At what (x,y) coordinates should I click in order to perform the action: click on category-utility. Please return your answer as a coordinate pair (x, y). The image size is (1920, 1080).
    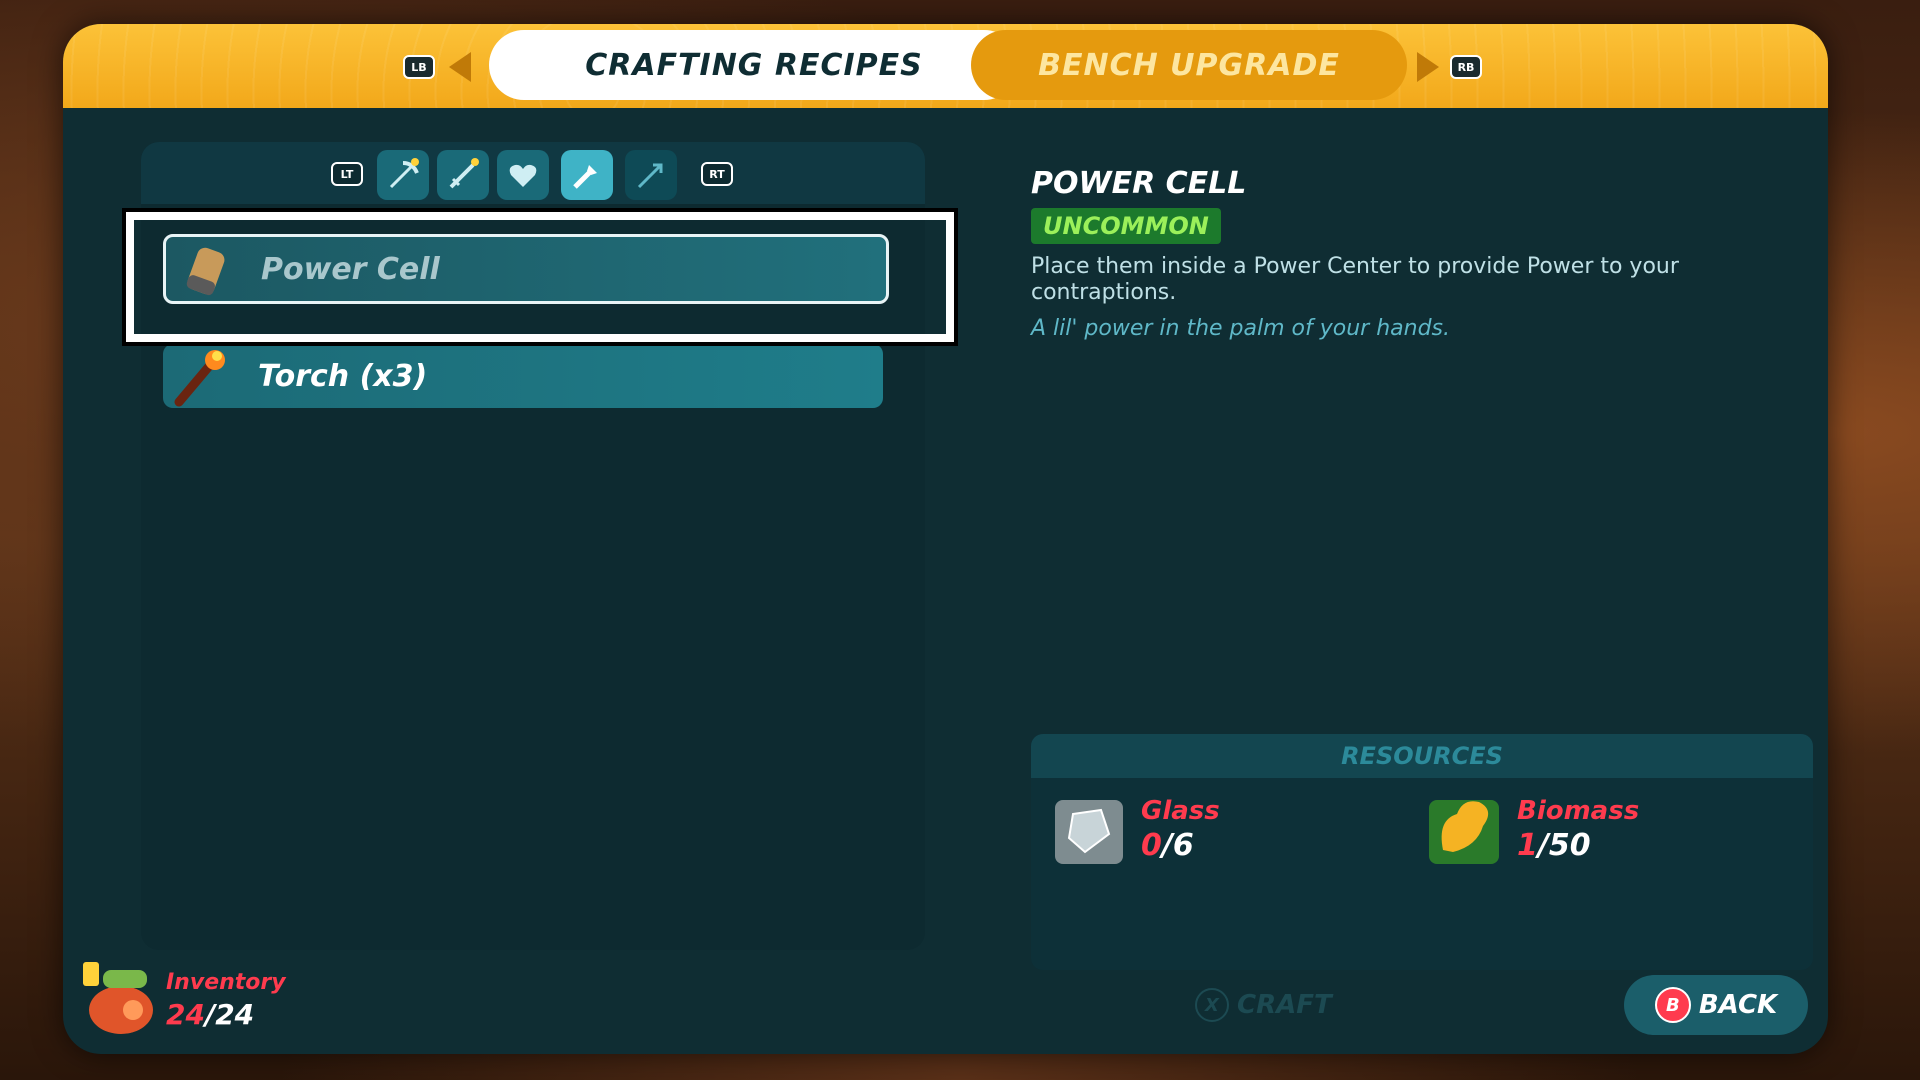
    Looking at the image, I should click on (587, 175).